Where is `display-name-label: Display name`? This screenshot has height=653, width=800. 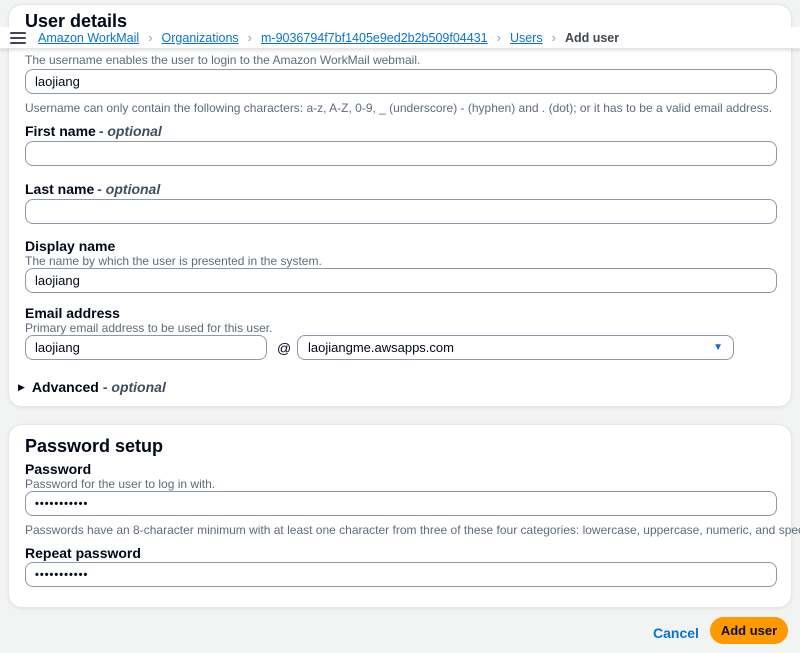
display-name-label: Display name is located at coordinates (70, 246).